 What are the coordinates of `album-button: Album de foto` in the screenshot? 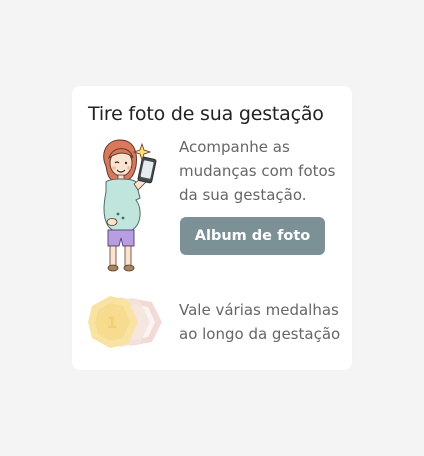 It's located at (252, 236).